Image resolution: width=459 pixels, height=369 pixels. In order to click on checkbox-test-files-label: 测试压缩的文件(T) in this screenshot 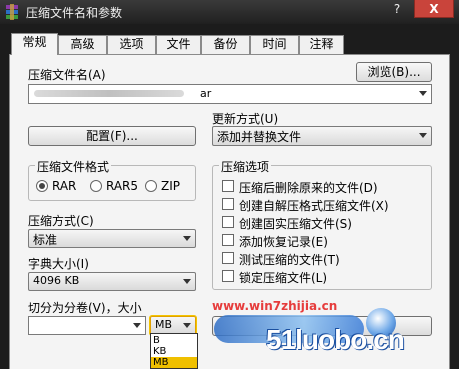, I will do `click(289, 260)`.